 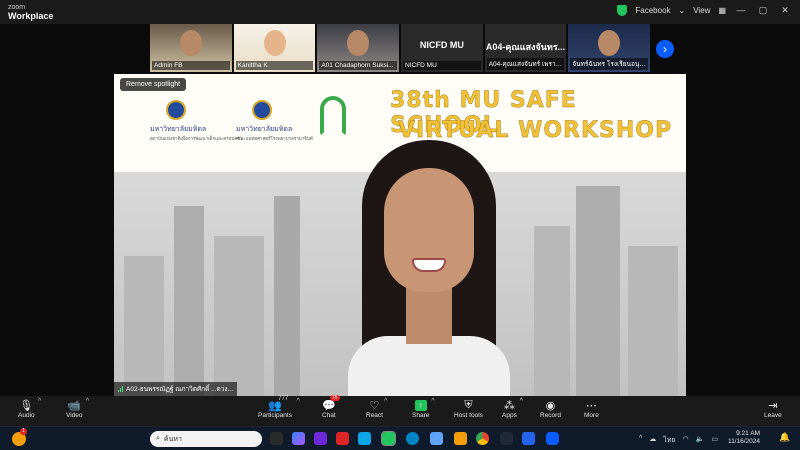 I want to click on participant-tile: Admin FB, so click(x=191, y=48).